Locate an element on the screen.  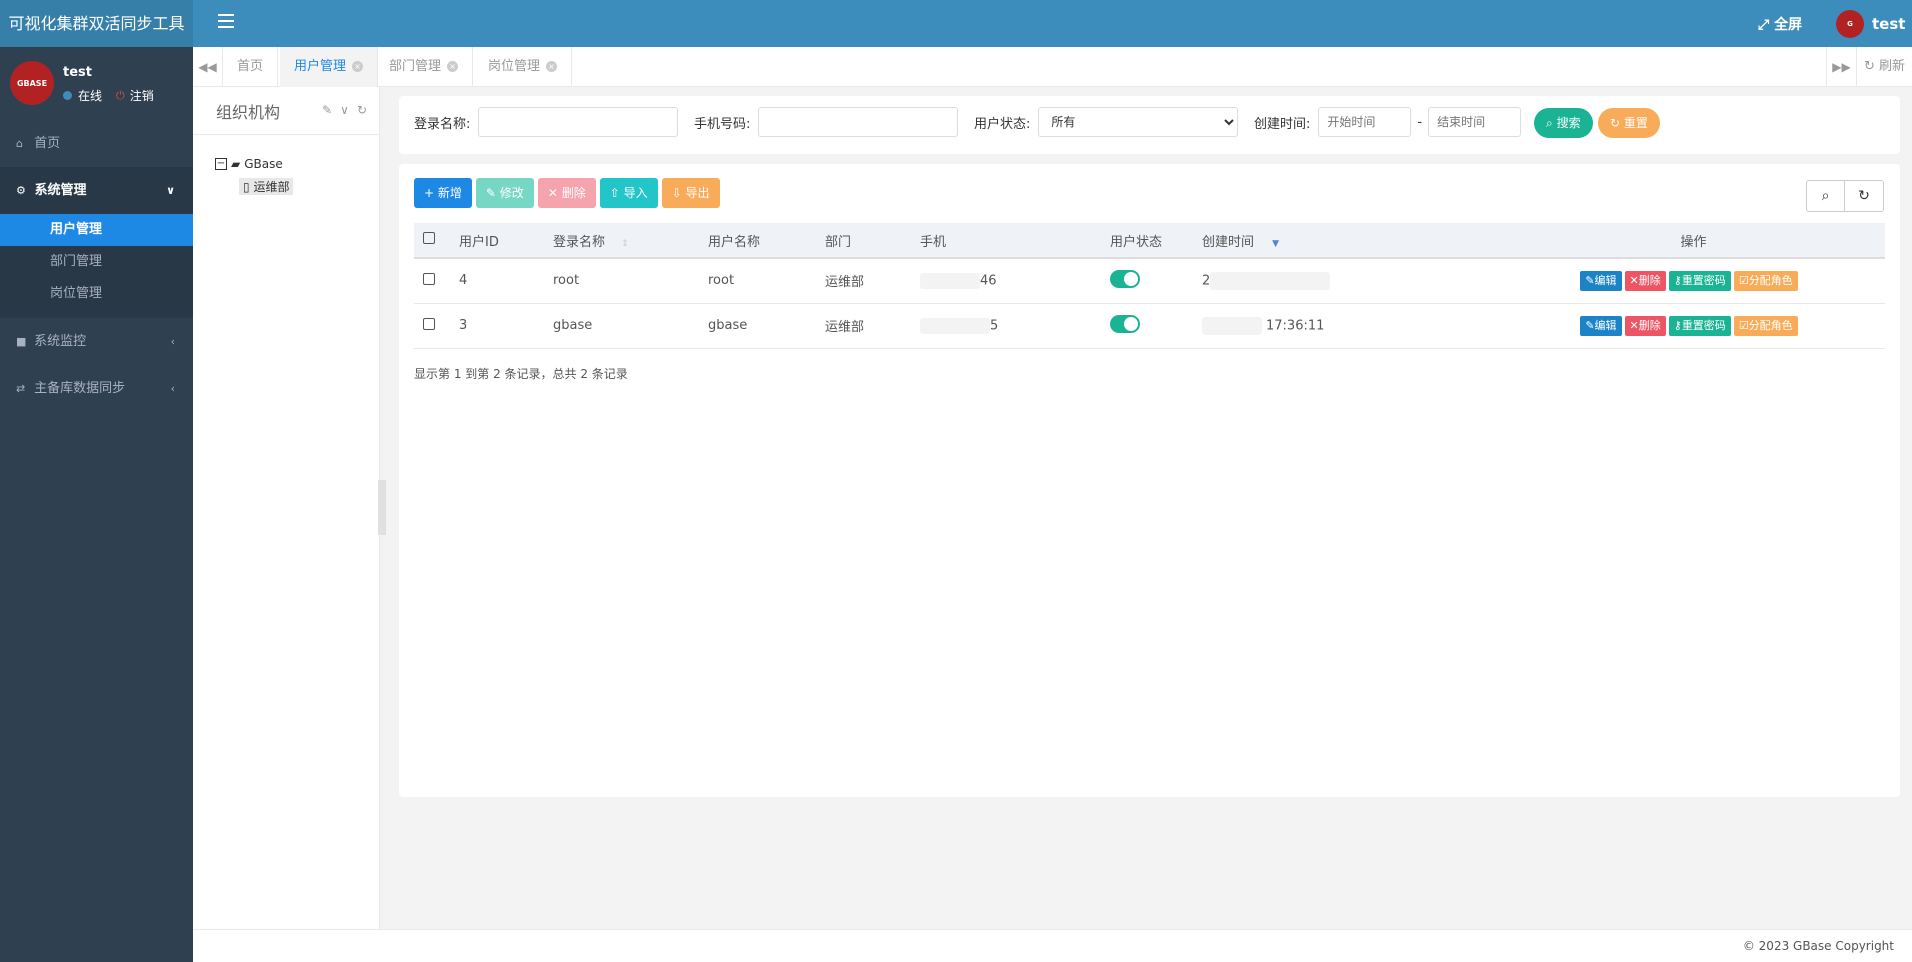
fullscreen-button: ⤢ 全屏 is located at coordinates (1780, 24).